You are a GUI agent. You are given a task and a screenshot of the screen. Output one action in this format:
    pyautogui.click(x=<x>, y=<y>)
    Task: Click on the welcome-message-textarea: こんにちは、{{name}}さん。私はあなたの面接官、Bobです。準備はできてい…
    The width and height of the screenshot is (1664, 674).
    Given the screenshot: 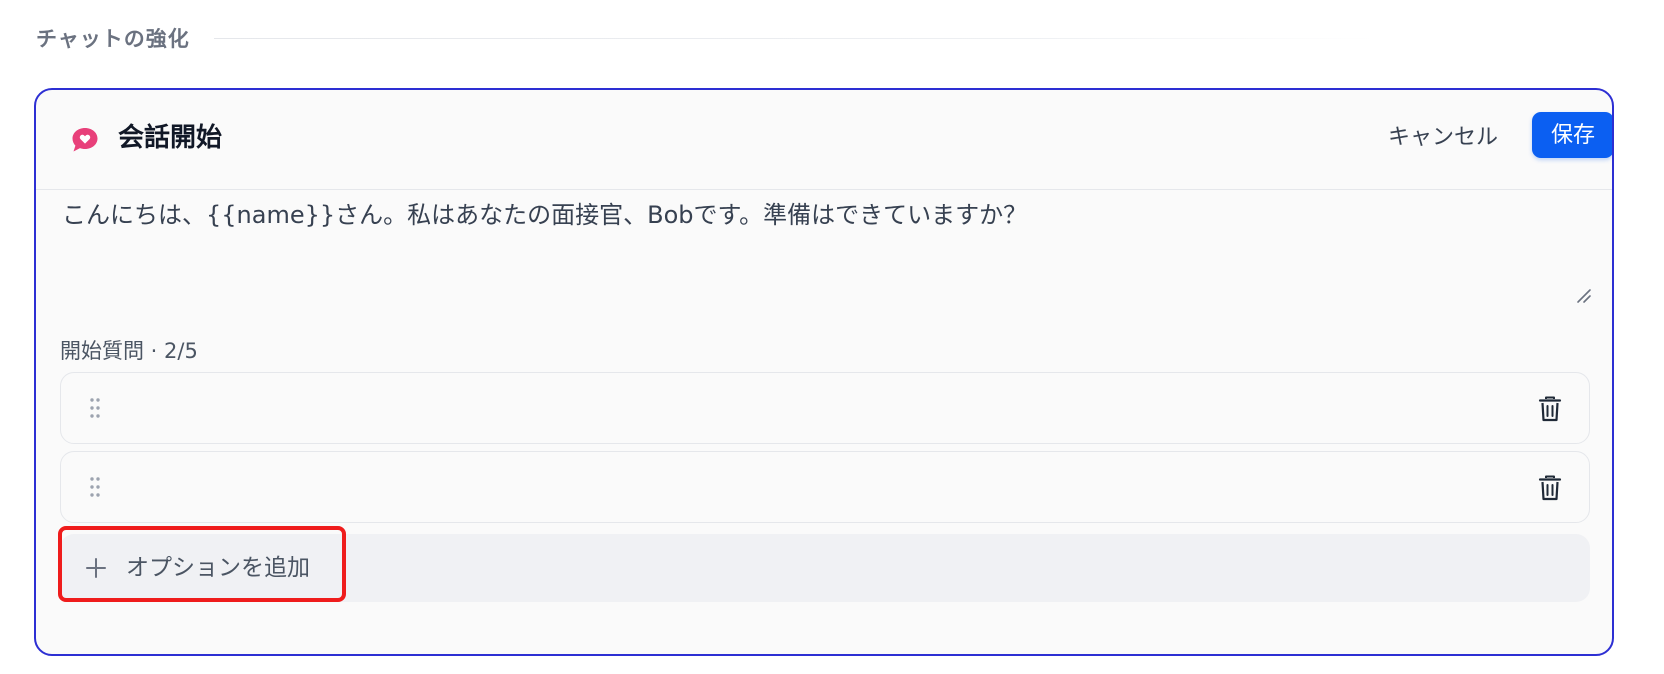 What is the action you would take?
    pyautogui.click(x=816, y=251)
    